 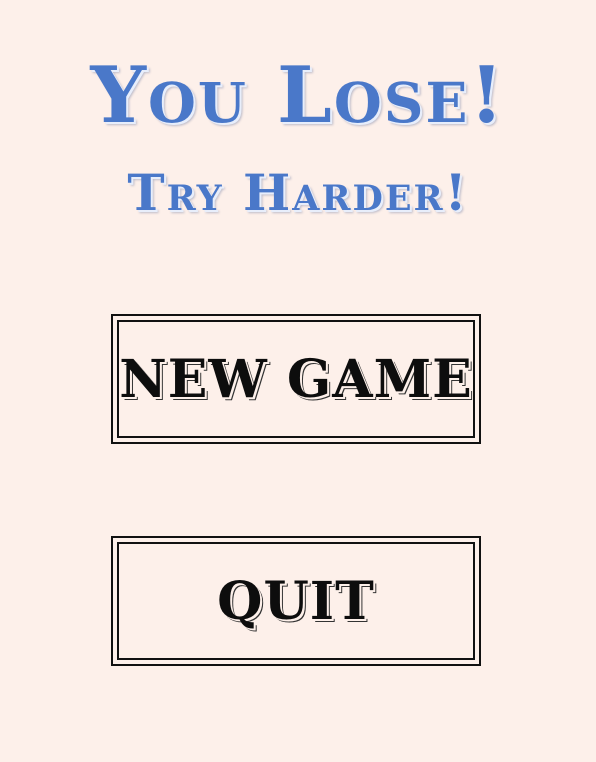 I want to click on new-game-button-frame: NEW GAME, so click(x=296, y=379).